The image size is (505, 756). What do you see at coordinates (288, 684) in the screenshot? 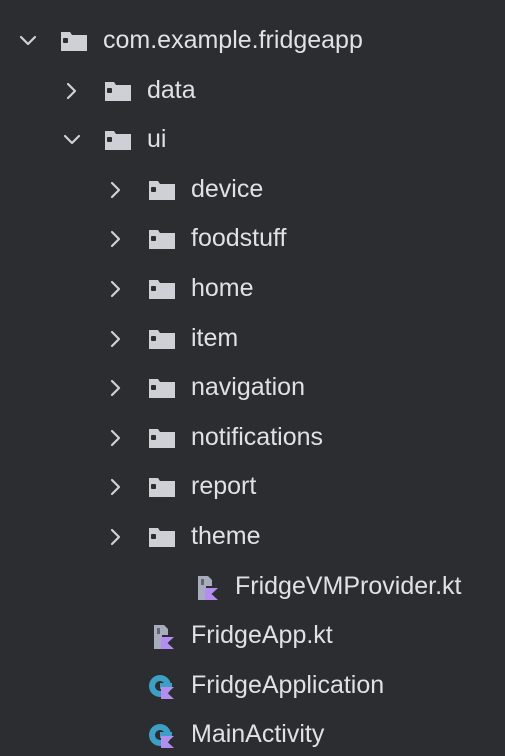
I see `tree-item-label: FridgeApplication` at bounding box center [288, 684].